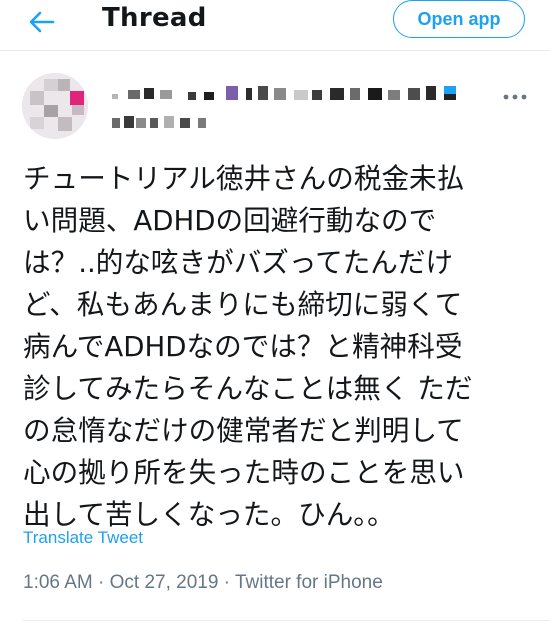 The image size is (550, 640). Describe the element at coordinates (515, 93) in the screenshot. I see `more-options-button` at that location.